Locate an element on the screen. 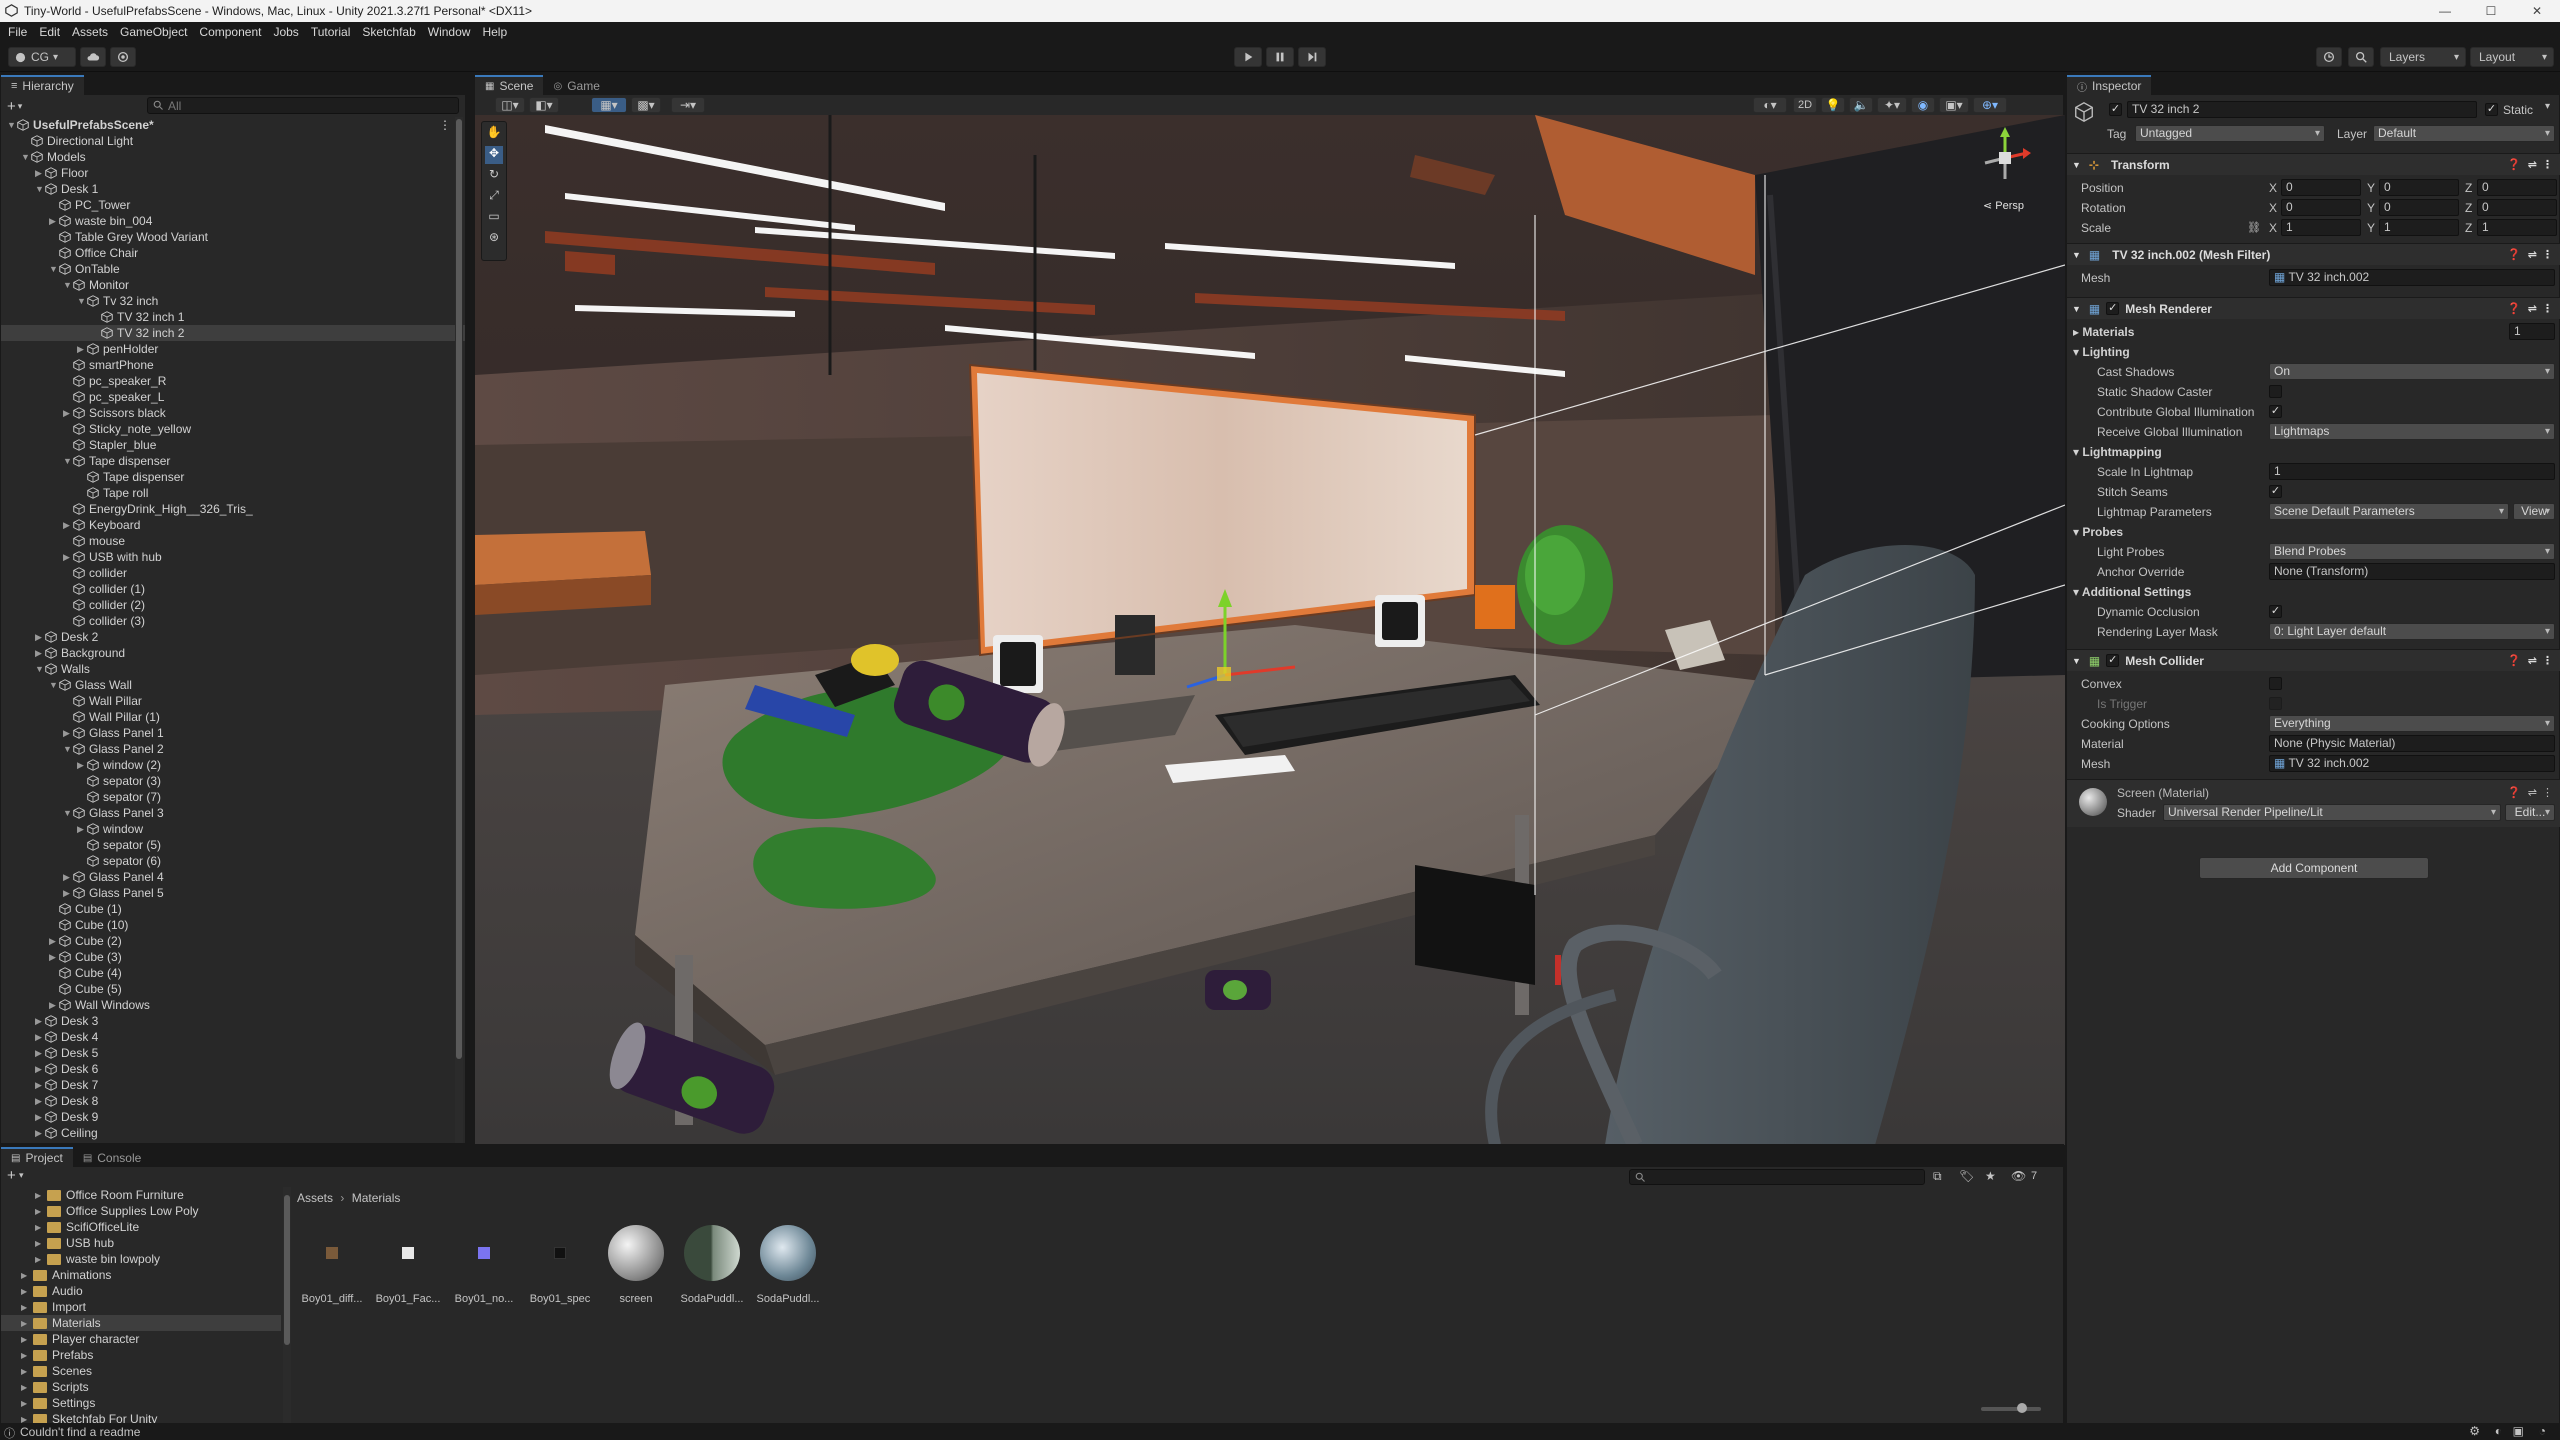 The height and width of the screenshot is (1440, 2560). minimize-button: — is located at coordinates (2445, 11).